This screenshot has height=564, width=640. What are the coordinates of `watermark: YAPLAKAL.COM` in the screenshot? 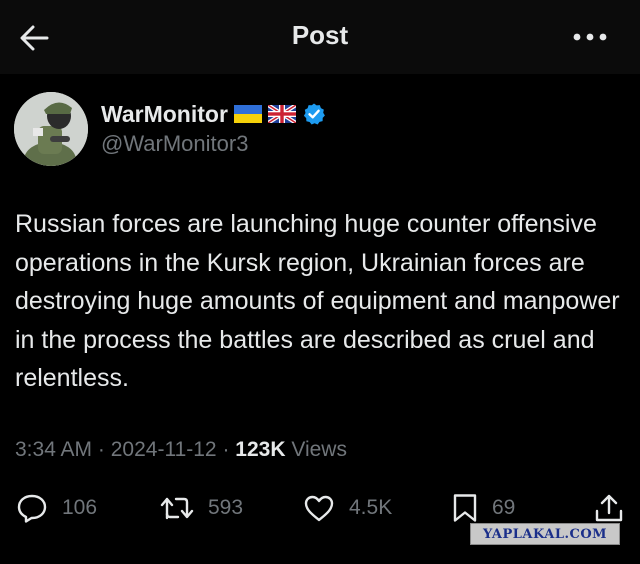 It's located at (545, 534).